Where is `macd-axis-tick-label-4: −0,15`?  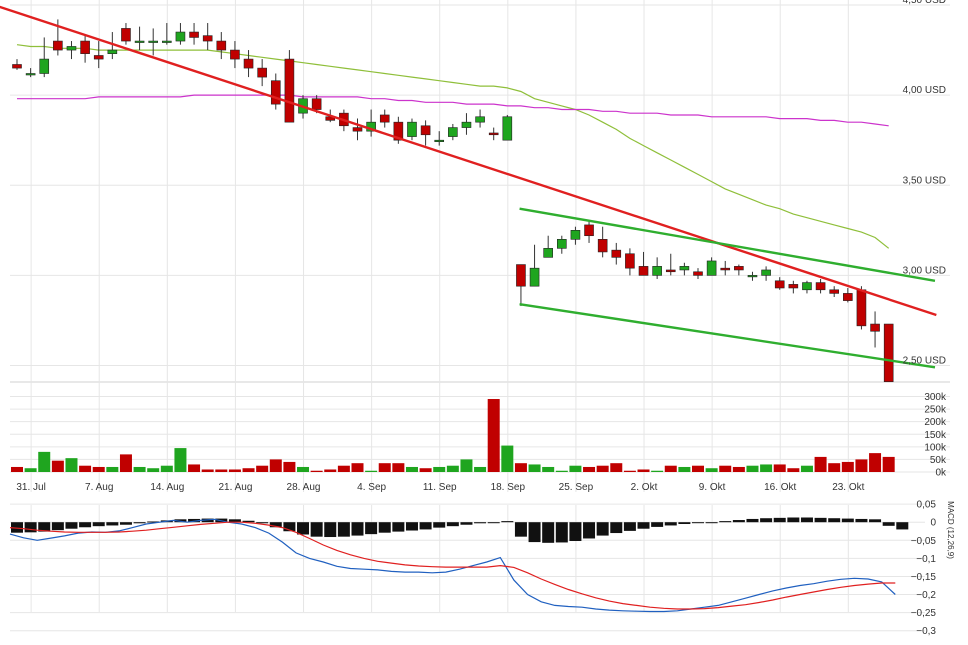
macd-axis-tick-label-4: −0,15 is located at coordinates (924, 577).